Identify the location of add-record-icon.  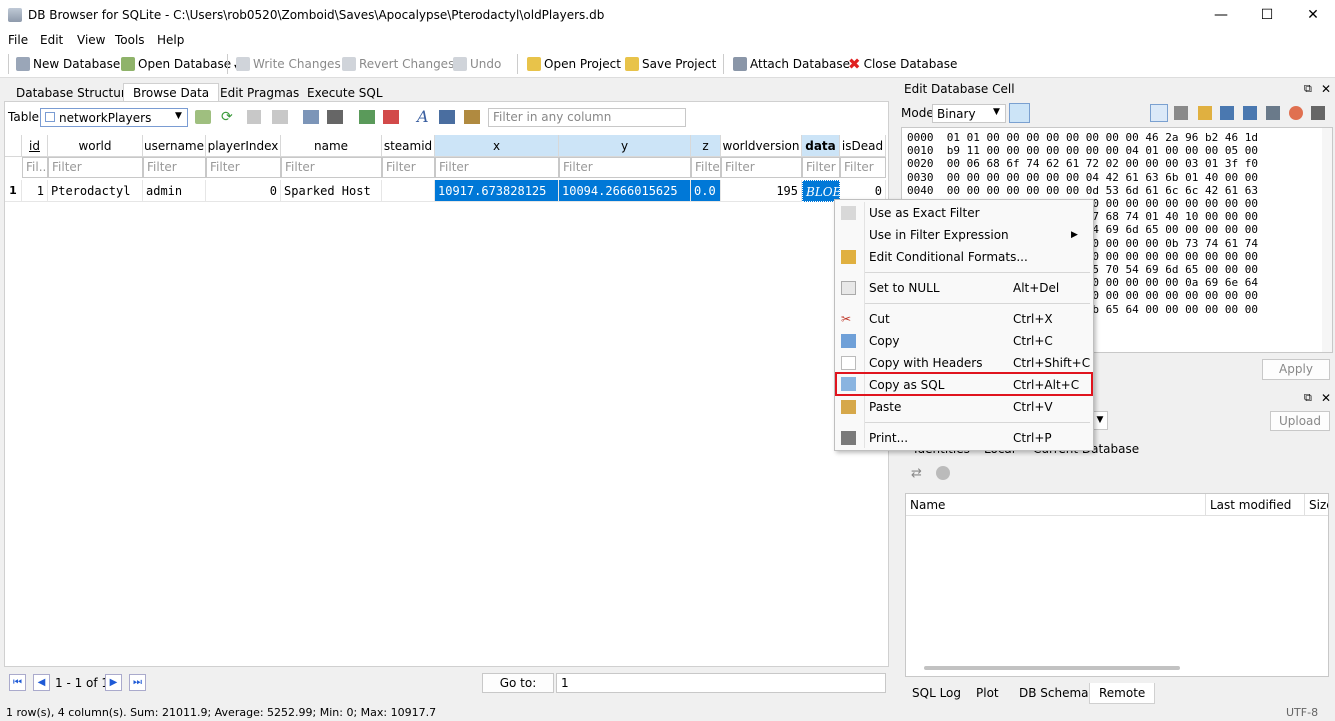
(203, 117).